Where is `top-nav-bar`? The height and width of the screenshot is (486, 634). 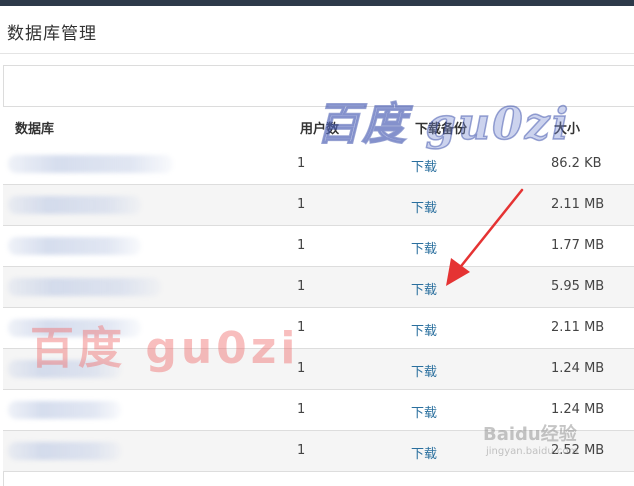 top-nav-bar is located at coordinates (317, 3).